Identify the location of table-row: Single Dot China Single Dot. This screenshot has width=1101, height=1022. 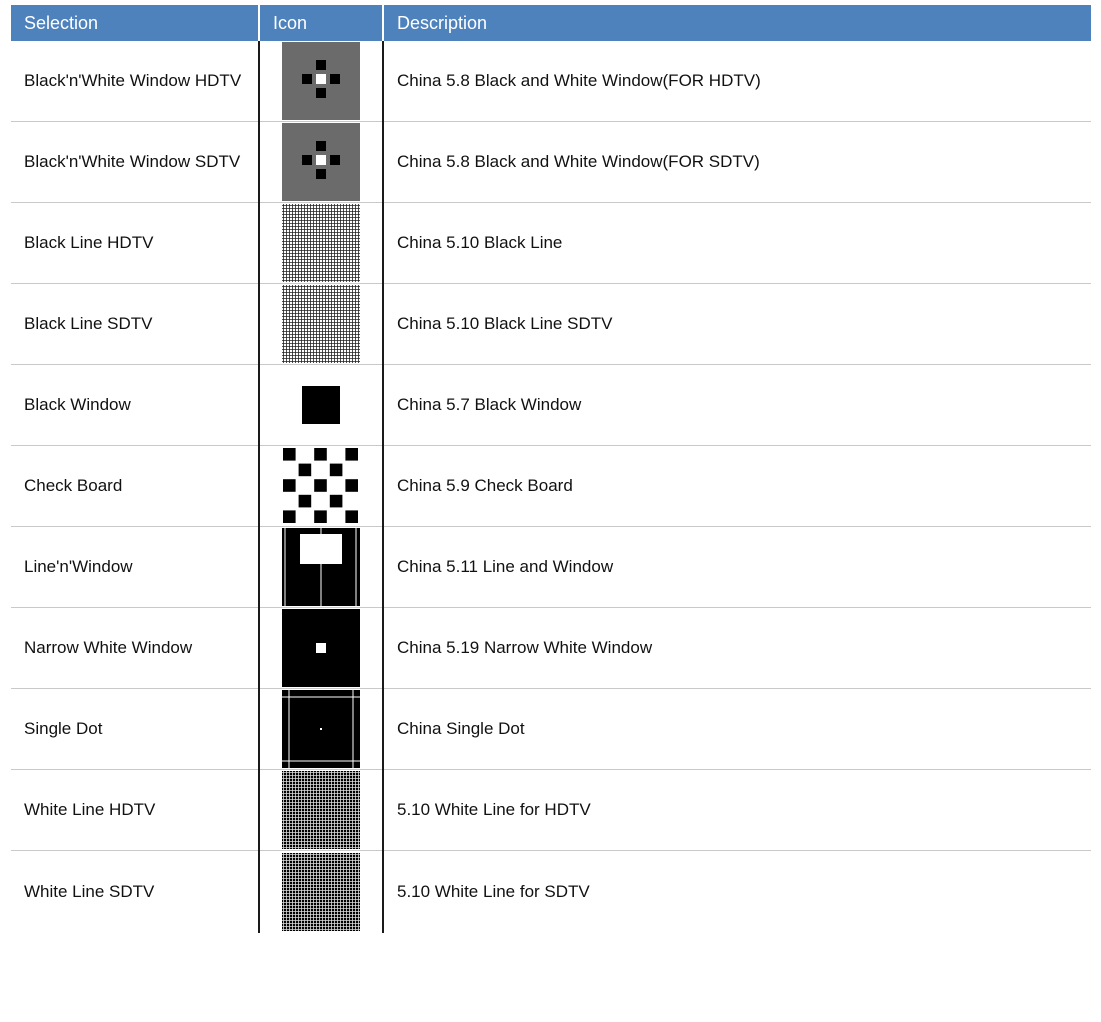
(551, 729).